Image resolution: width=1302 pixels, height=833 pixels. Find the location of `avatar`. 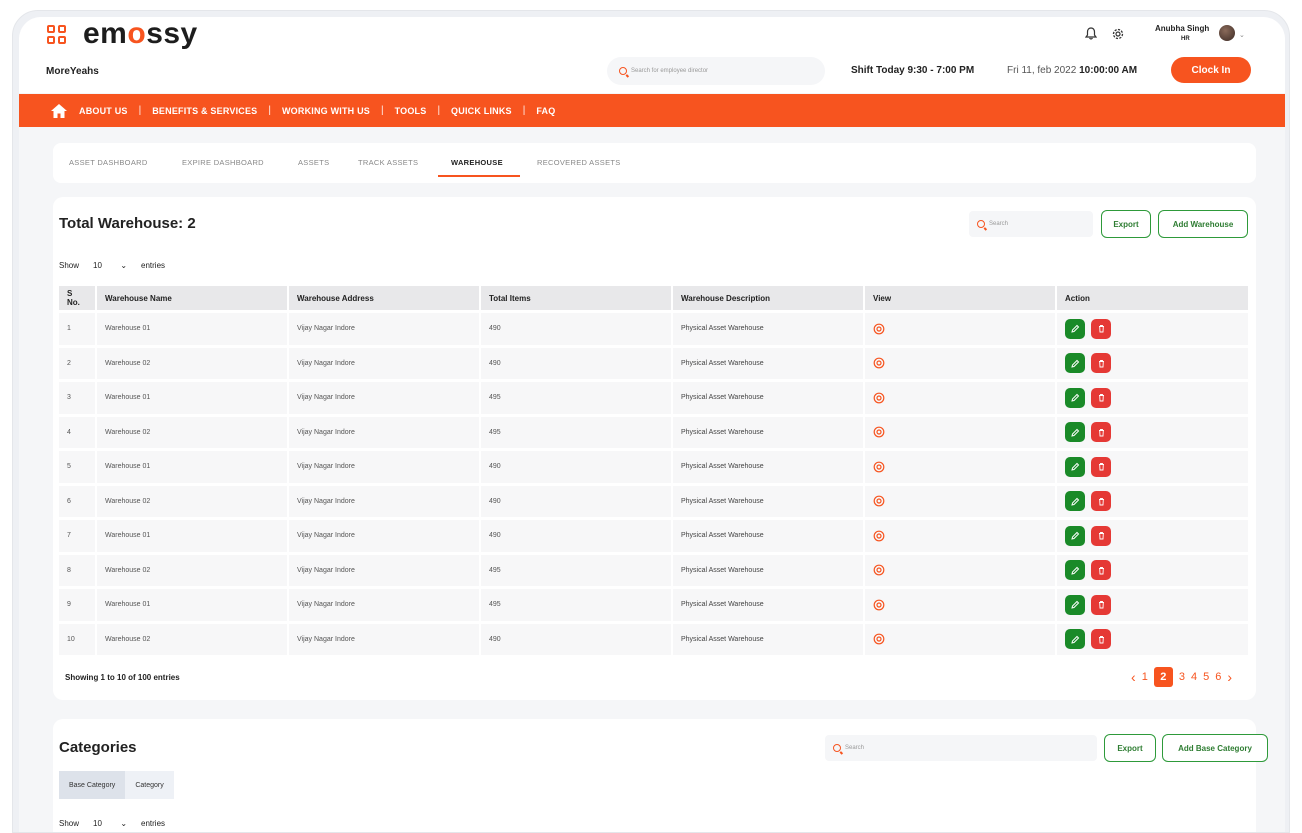

avatar is located at coordinates (1227, 33).